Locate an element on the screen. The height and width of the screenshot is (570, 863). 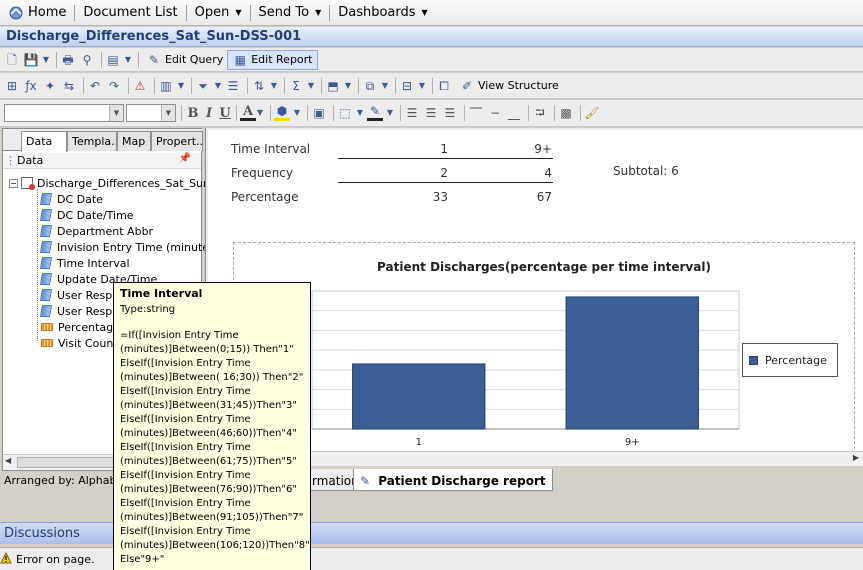
underline-icon: U is located at coordinates (225, 113).